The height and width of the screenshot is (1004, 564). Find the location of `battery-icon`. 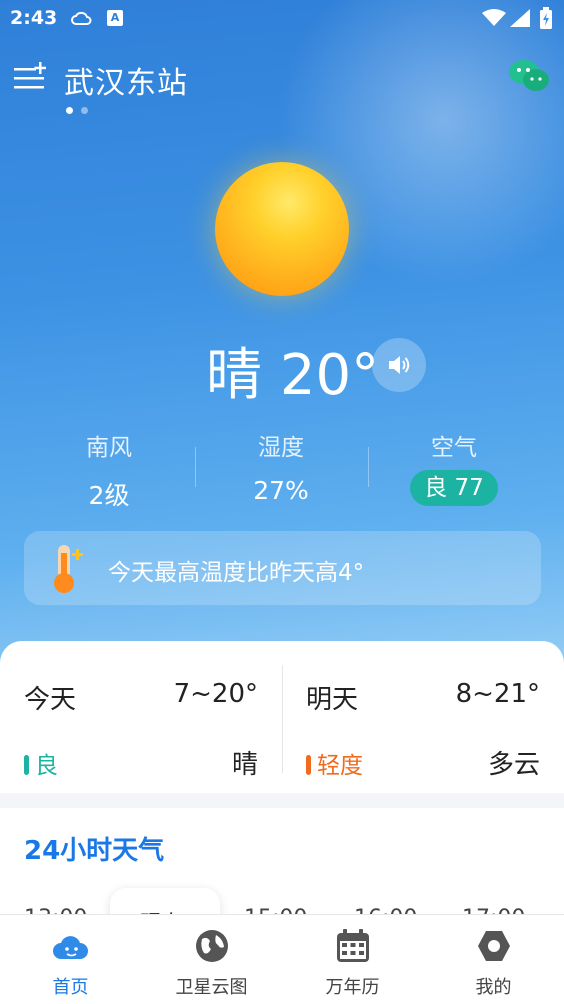

battery-icon is located at coordinates (546, 18).